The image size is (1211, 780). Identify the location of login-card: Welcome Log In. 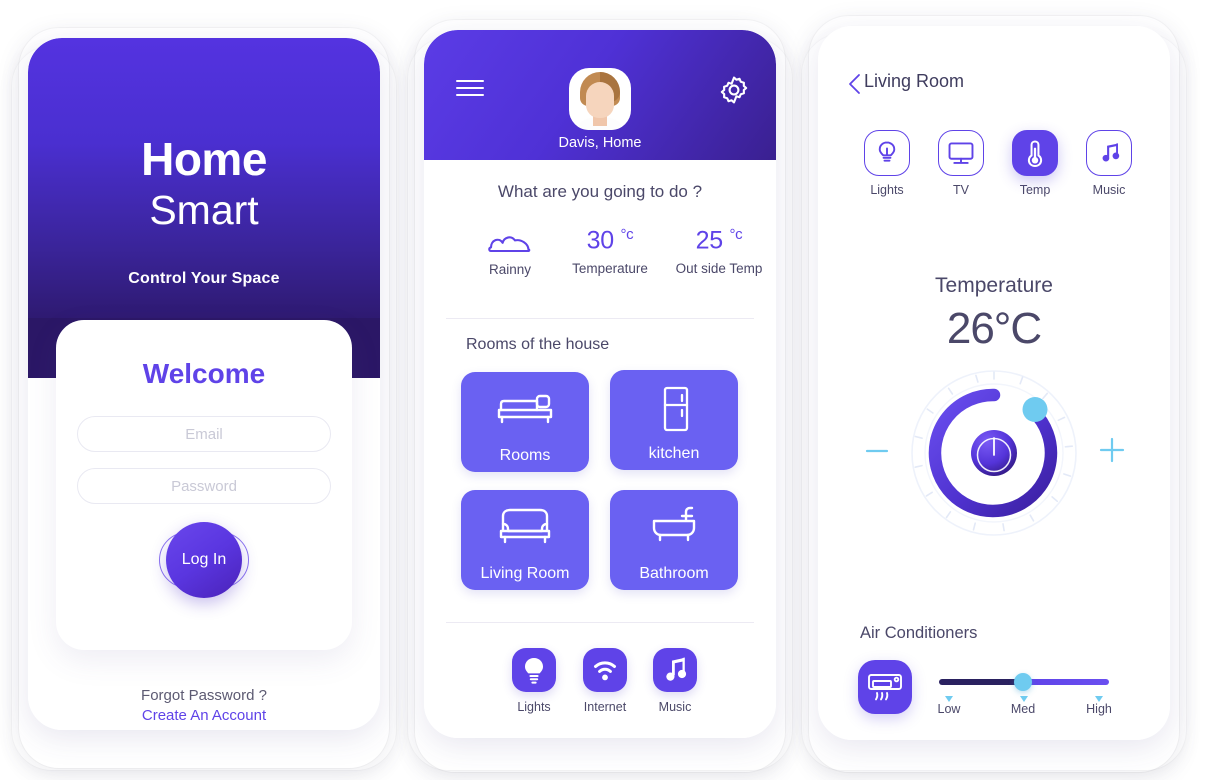
(204, 485).